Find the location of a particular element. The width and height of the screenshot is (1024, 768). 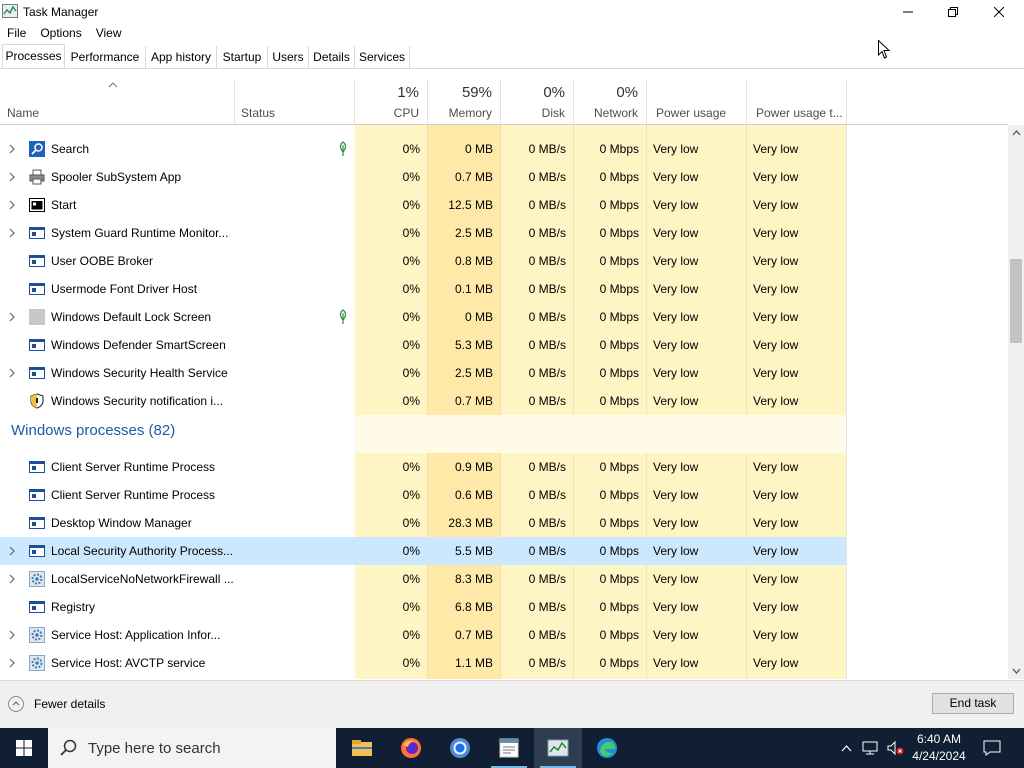

taskbar: Type here to search 6:40 AM 4/24/2024 is located at coordinates (512, 748).